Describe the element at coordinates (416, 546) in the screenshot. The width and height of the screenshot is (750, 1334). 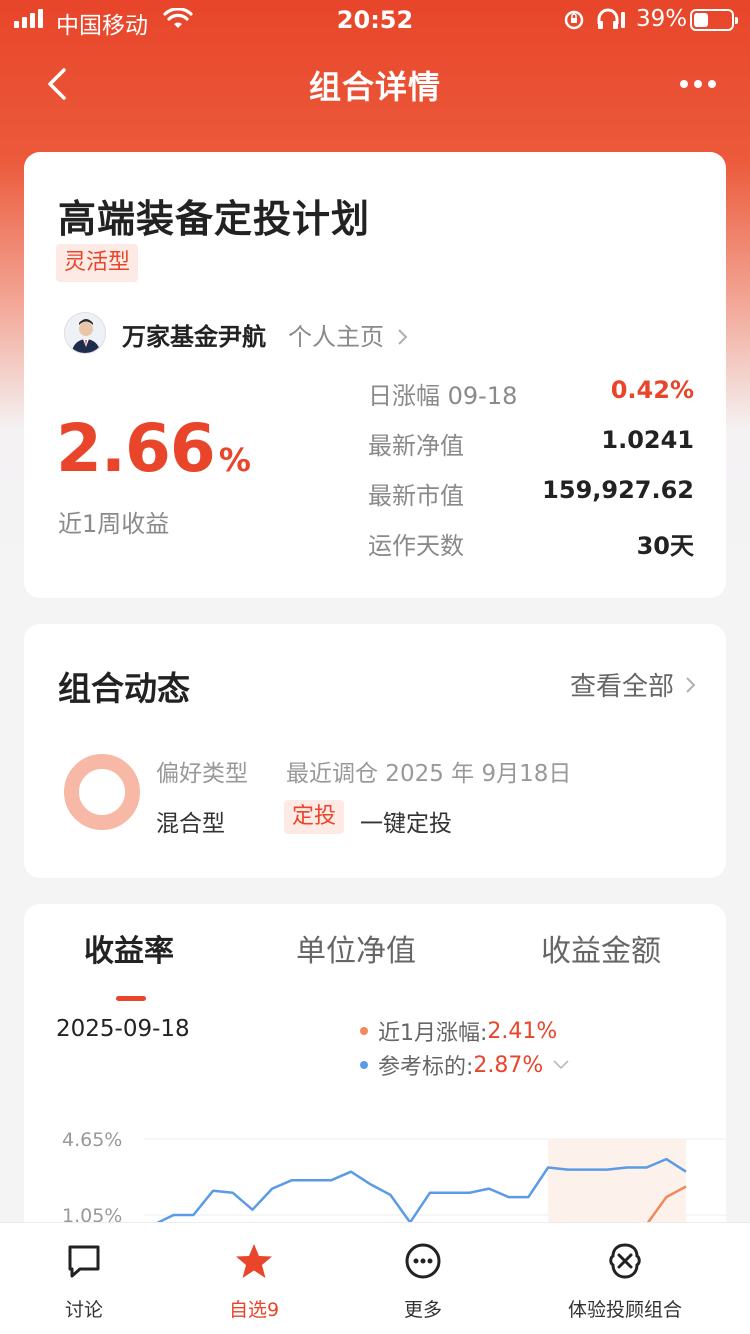
I see `stat-label: 运作天数` at that location.